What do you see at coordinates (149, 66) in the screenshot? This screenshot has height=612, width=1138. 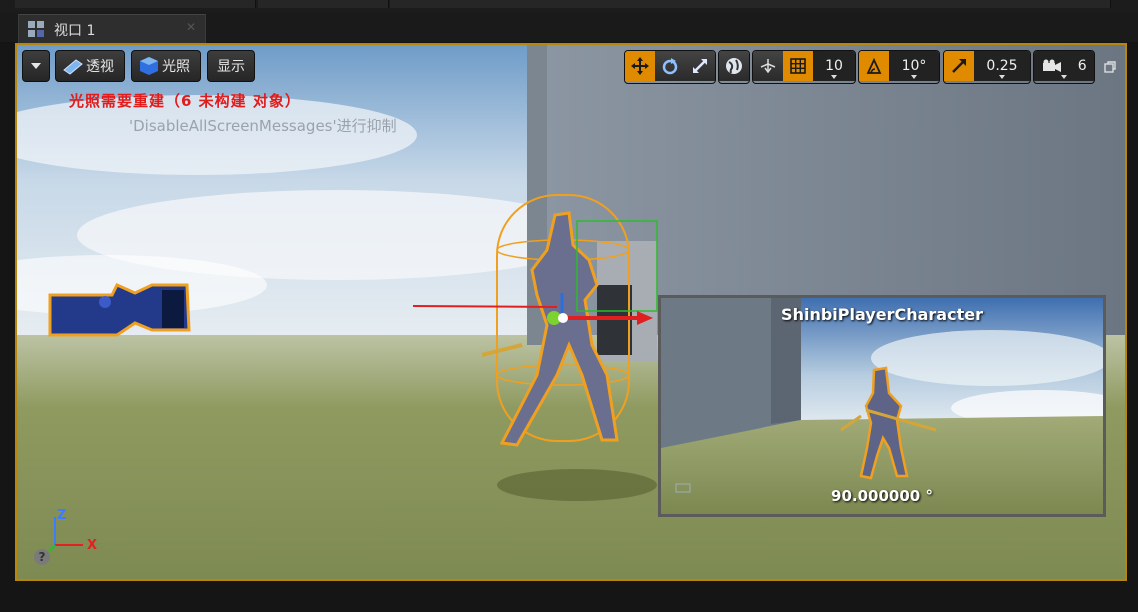 I see `lit-cube-icon` at bounding box center [149, 66].